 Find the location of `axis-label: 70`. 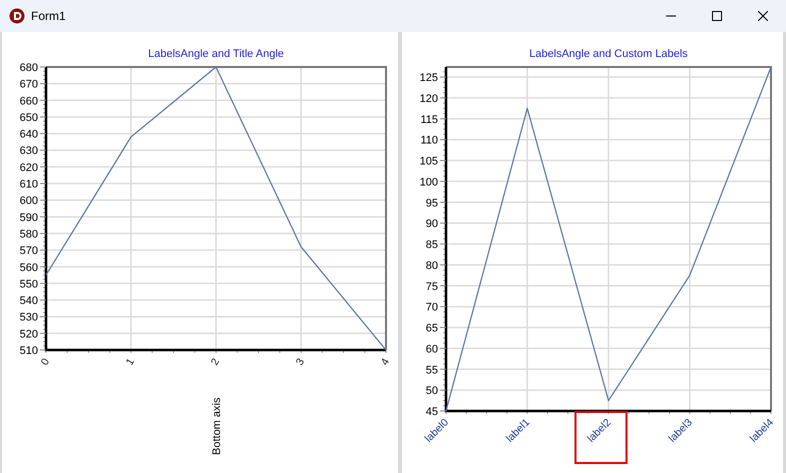

axis-label: 70 is located at coordinates (432, 308).